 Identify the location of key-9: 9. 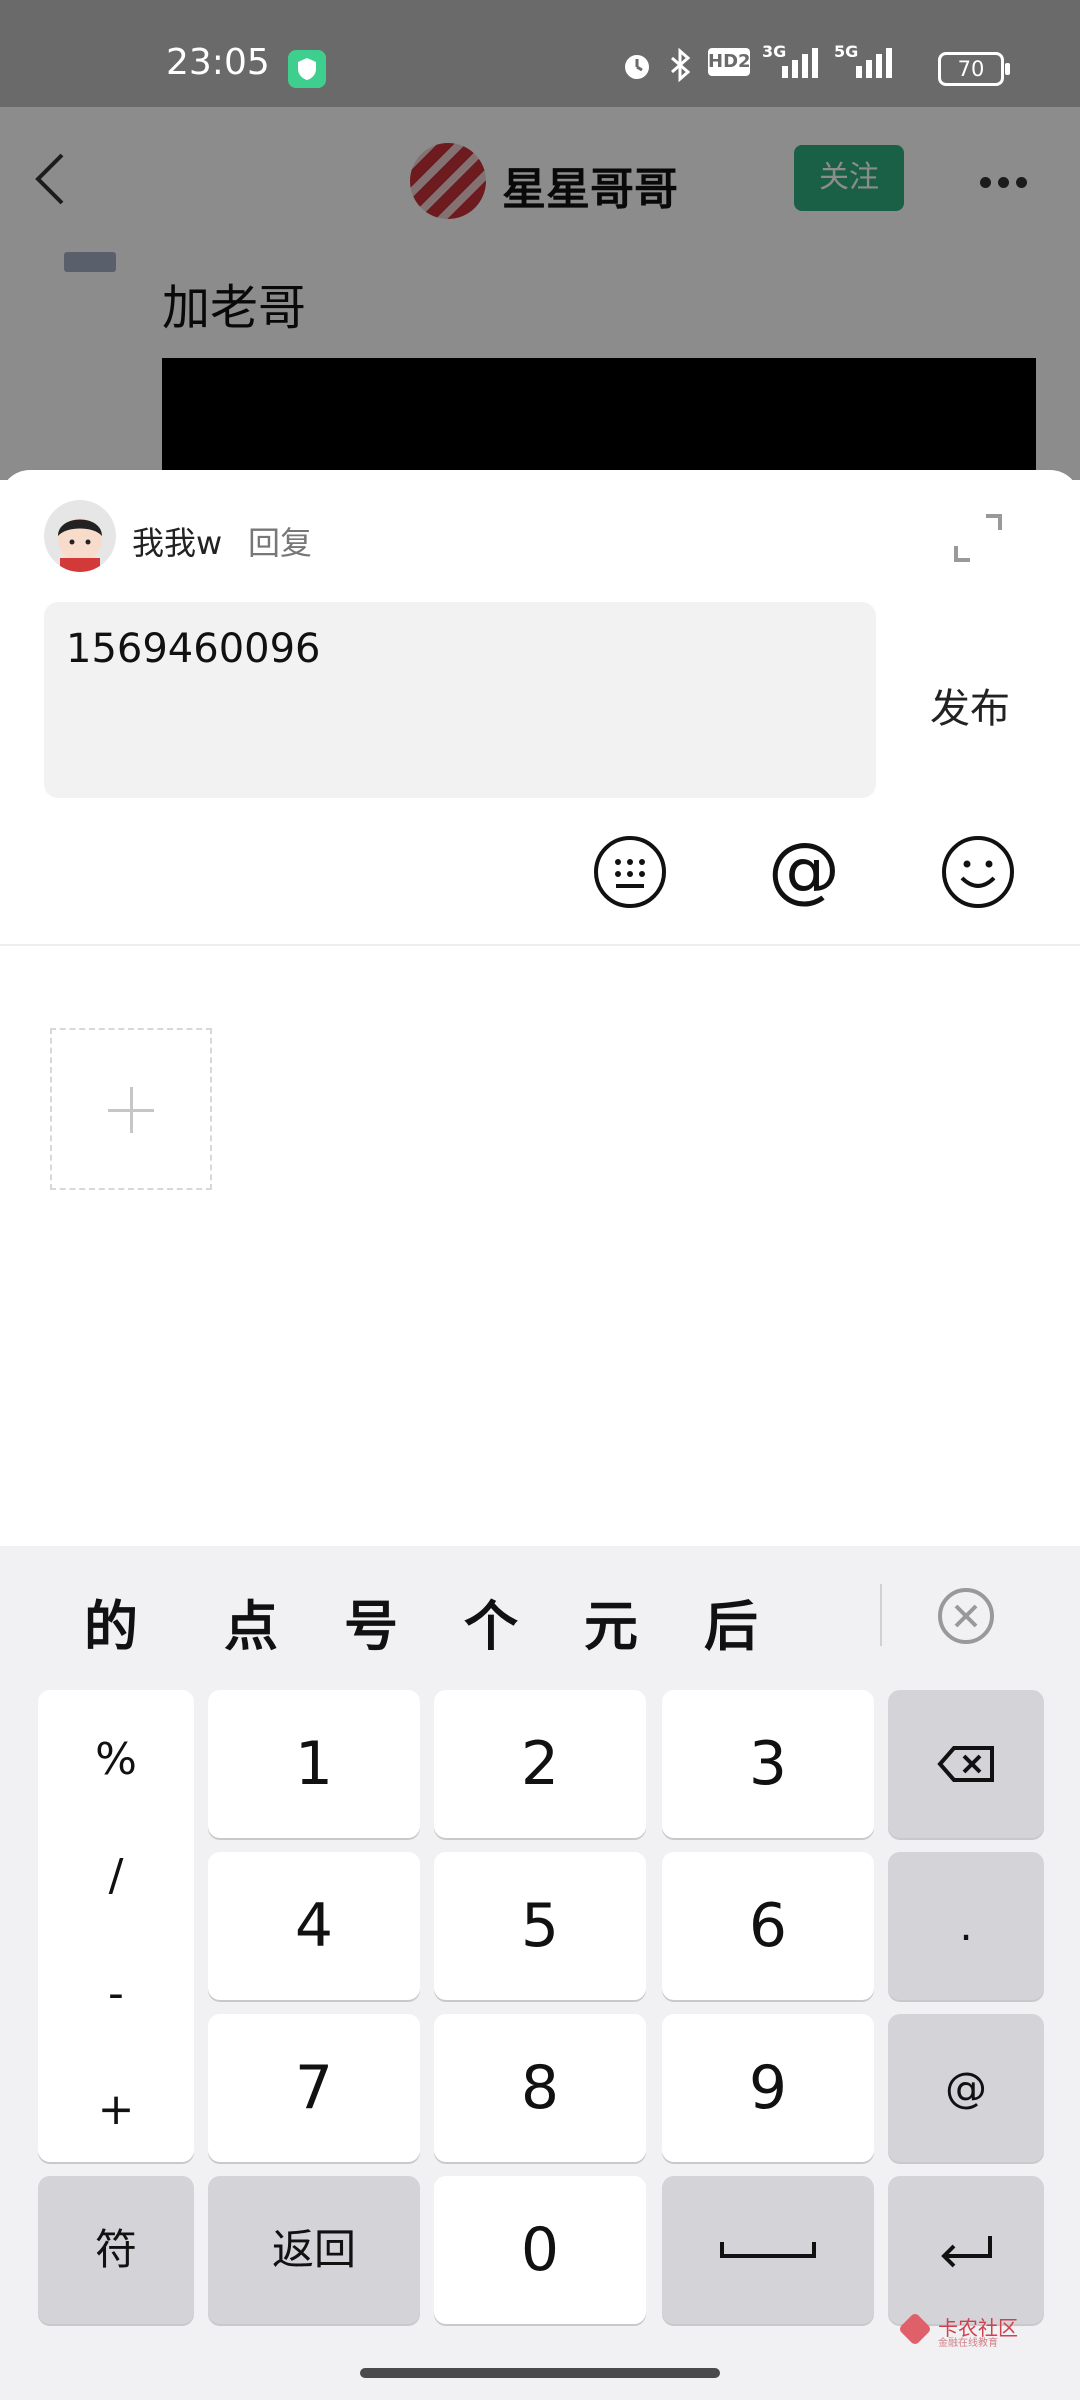
(768, 2088).